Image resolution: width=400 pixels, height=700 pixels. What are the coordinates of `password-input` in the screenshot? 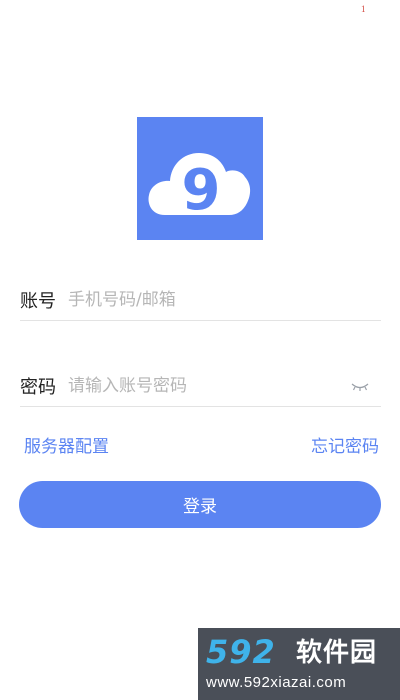 It's located at (207, 386).